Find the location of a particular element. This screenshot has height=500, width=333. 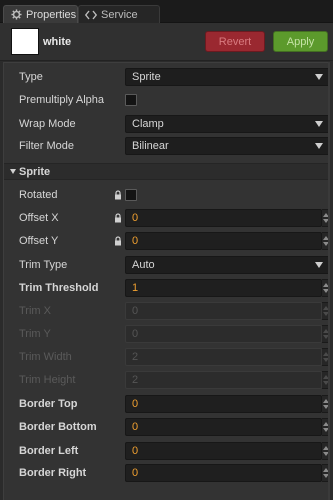

collapse-triangle-icon is located at coordinates (13, 171).